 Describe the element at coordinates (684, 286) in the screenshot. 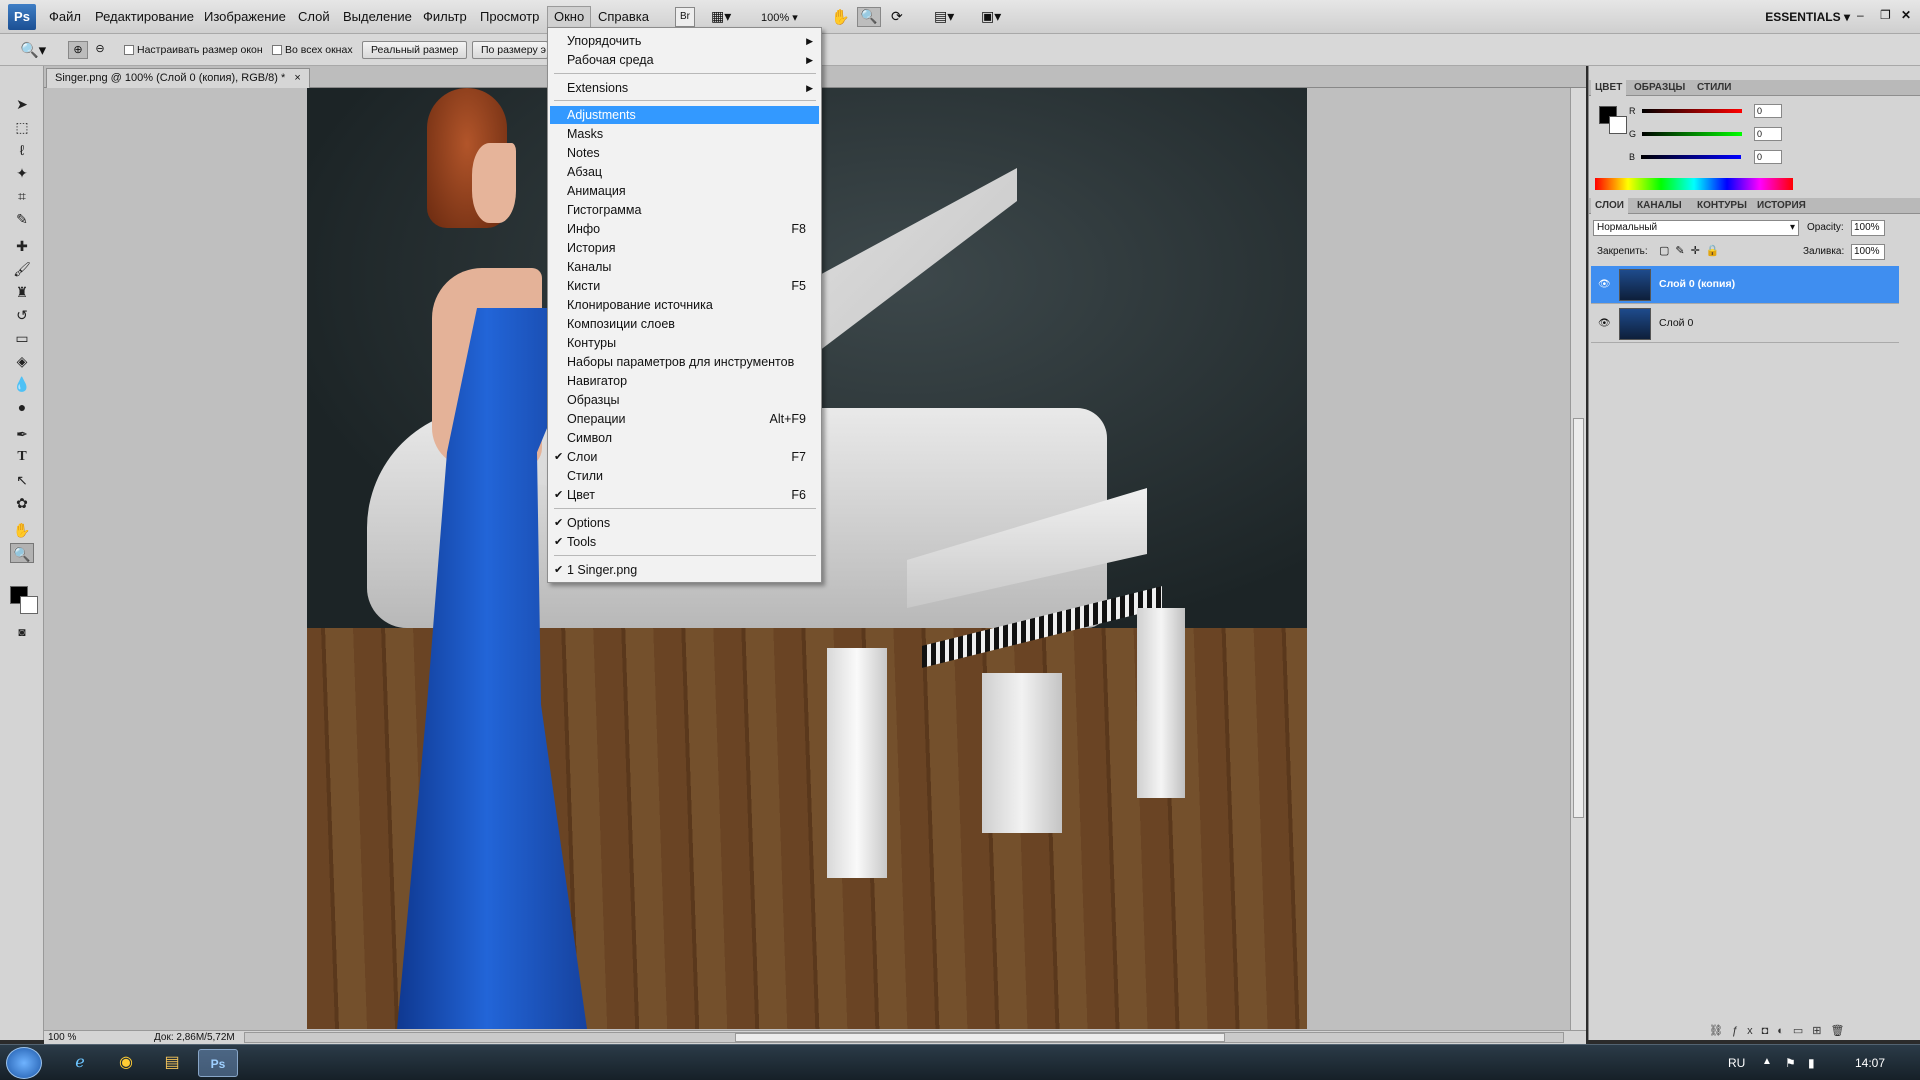

I see `menu-item-brushes: Кисти F5` at that location.